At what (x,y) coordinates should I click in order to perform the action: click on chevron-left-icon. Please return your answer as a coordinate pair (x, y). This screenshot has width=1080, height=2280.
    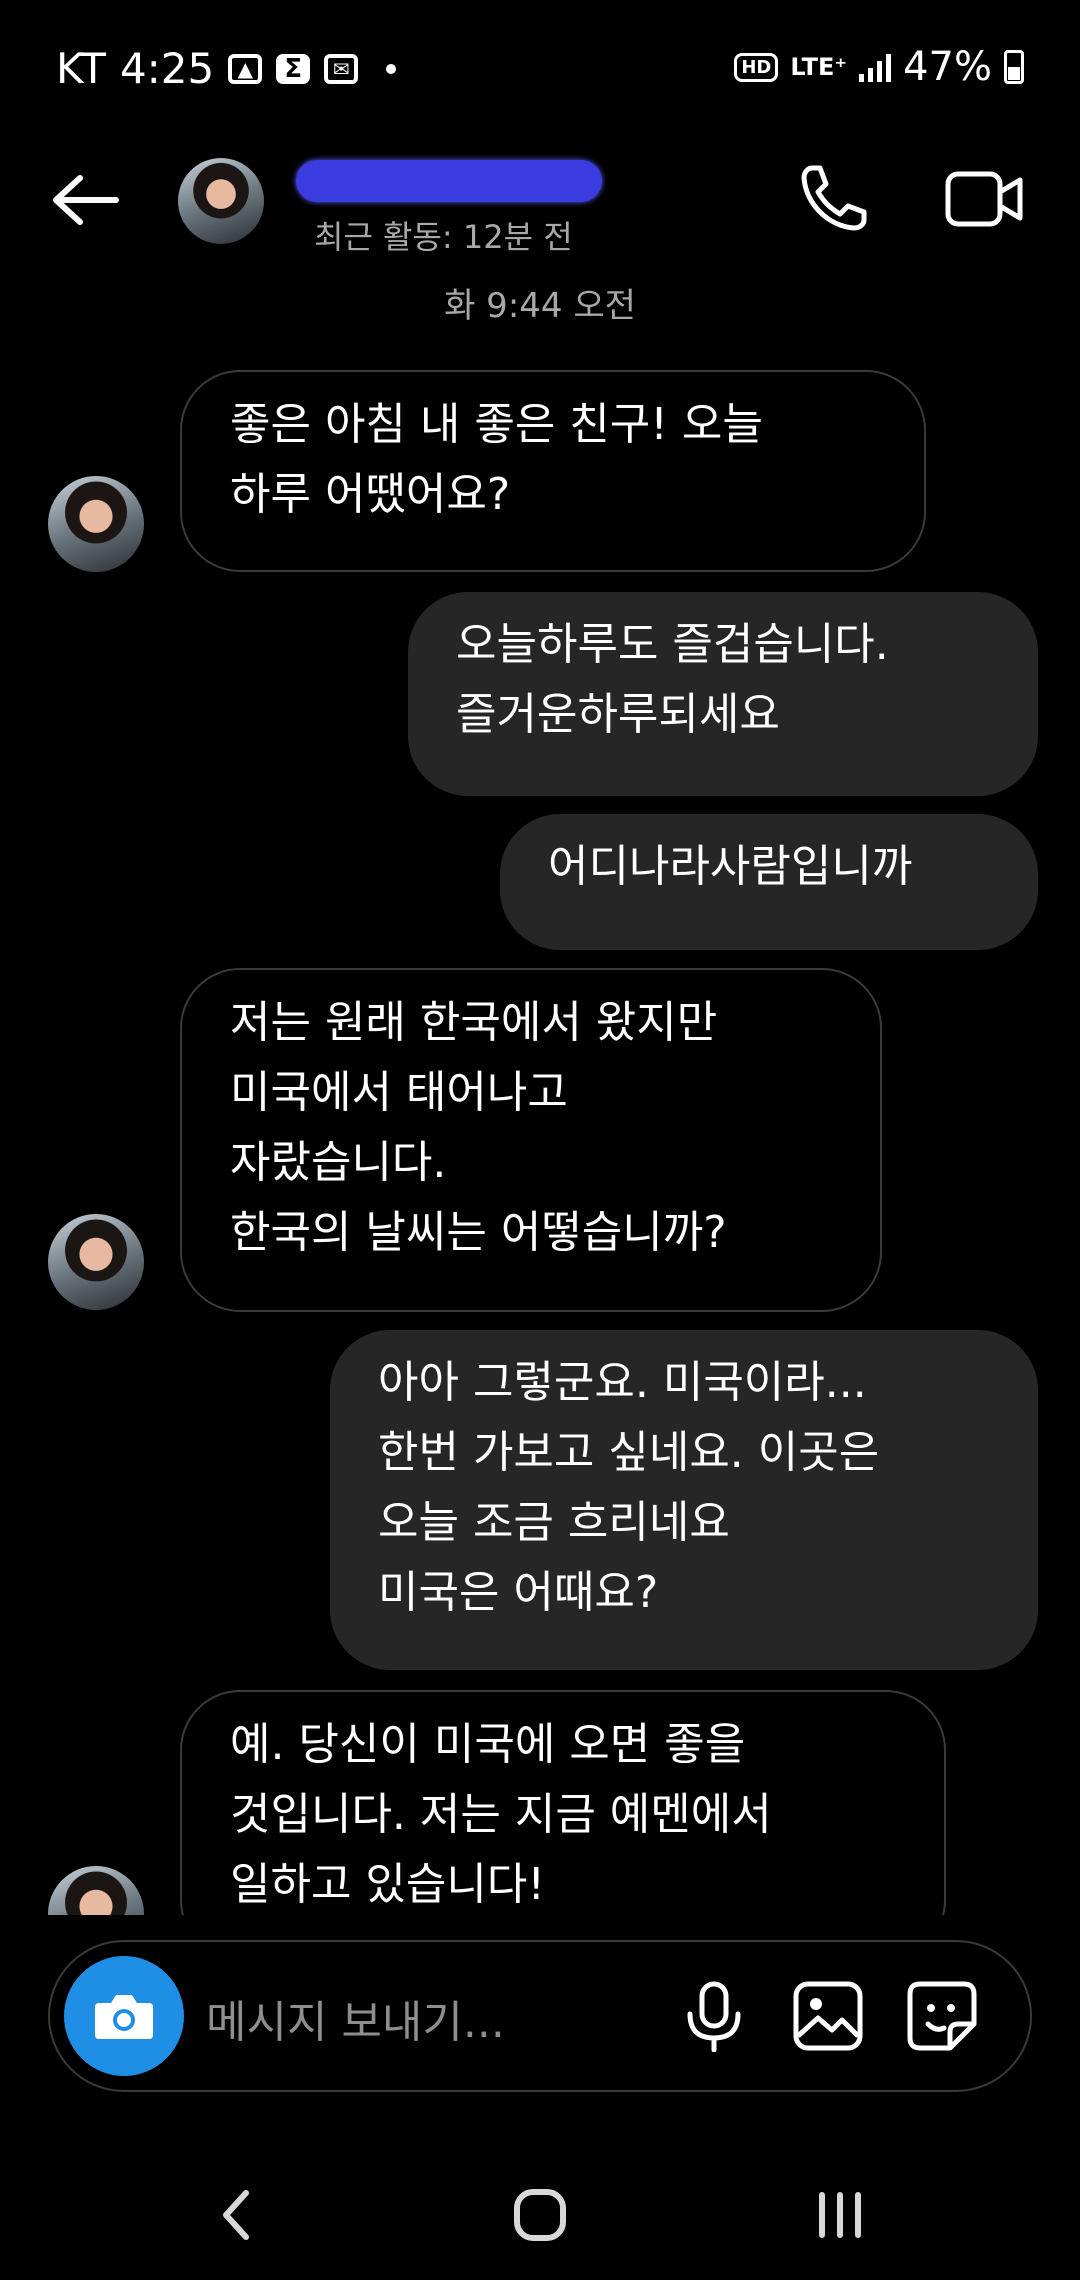
    Looking at the image, I should click on (236, 2215).